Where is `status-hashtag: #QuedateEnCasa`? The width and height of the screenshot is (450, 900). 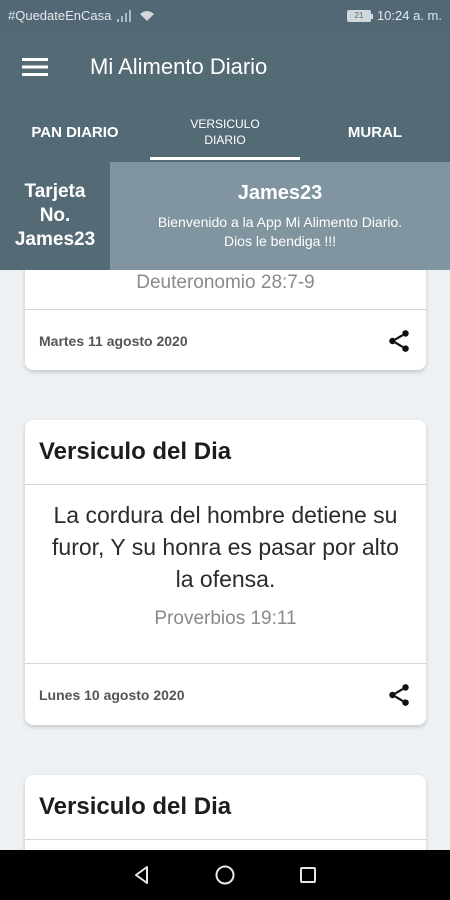 status-hashtag: #QuedateEnCasa is located at coordinates (60, 15).